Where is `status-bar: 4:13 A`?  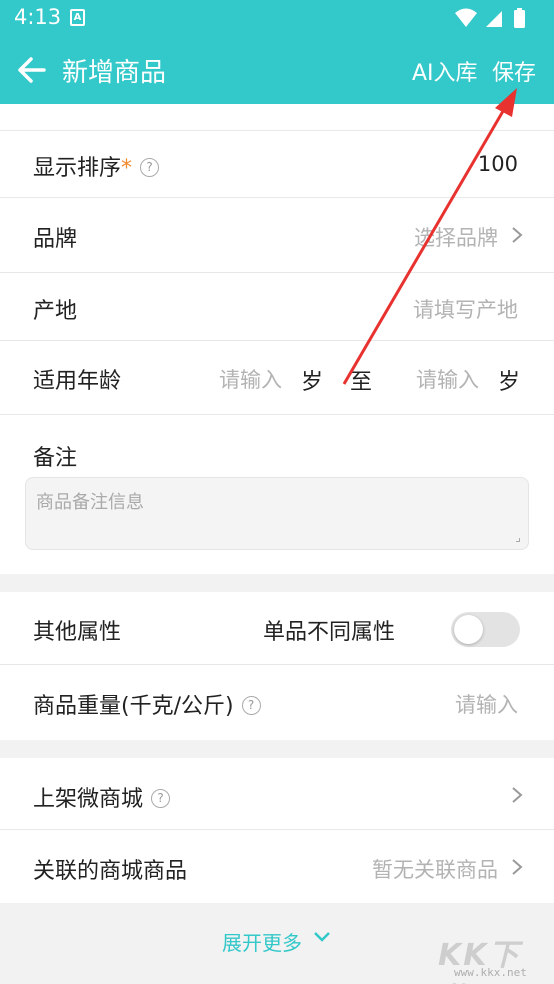
status-bar: 4:13 A is located at coordinates (277, 18).